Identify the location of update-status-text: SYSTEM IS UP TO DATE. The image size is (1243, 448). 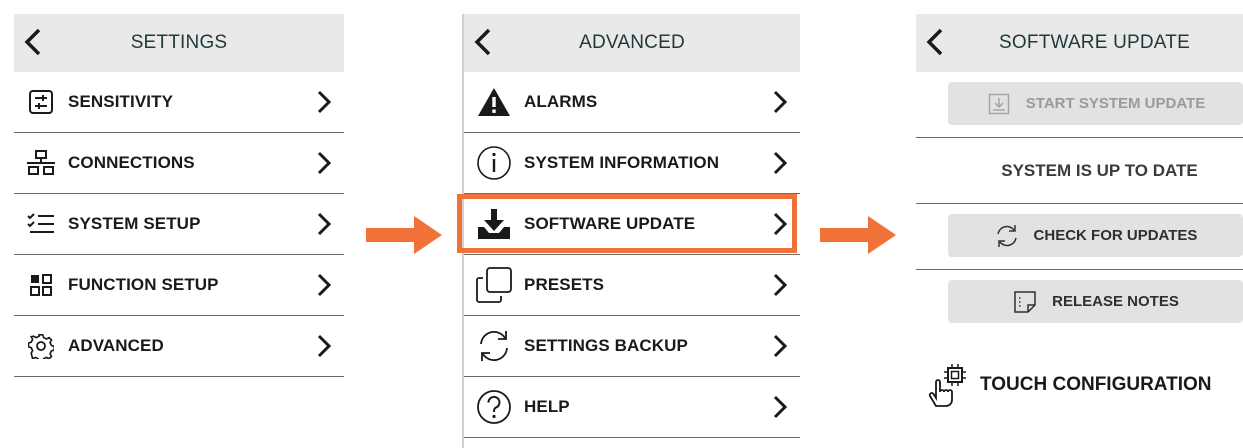
(1099, 170).